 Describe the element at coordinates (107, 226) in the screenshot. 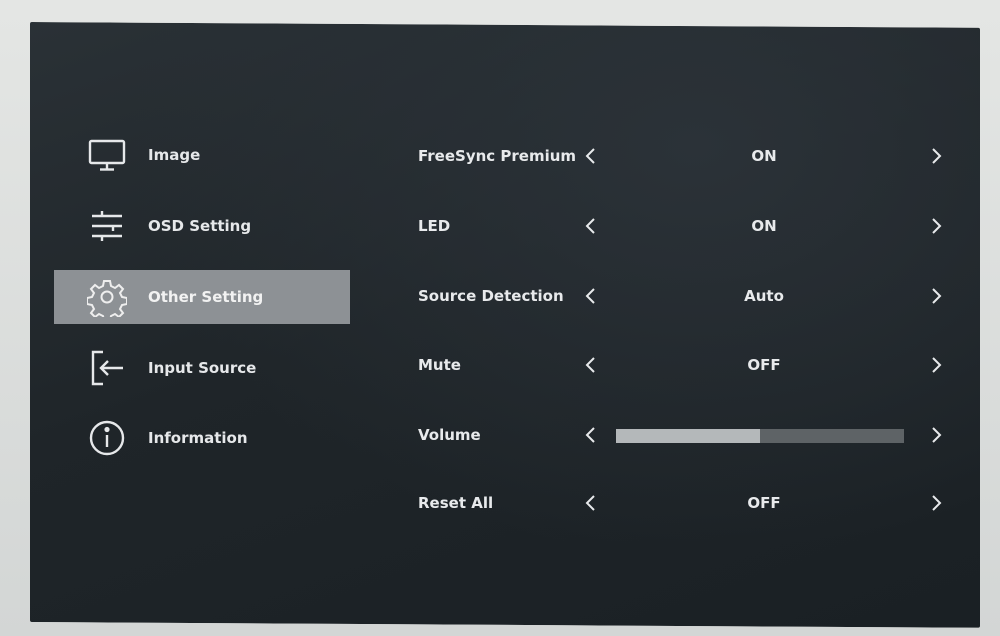

I see `sliders-icon` at that location.